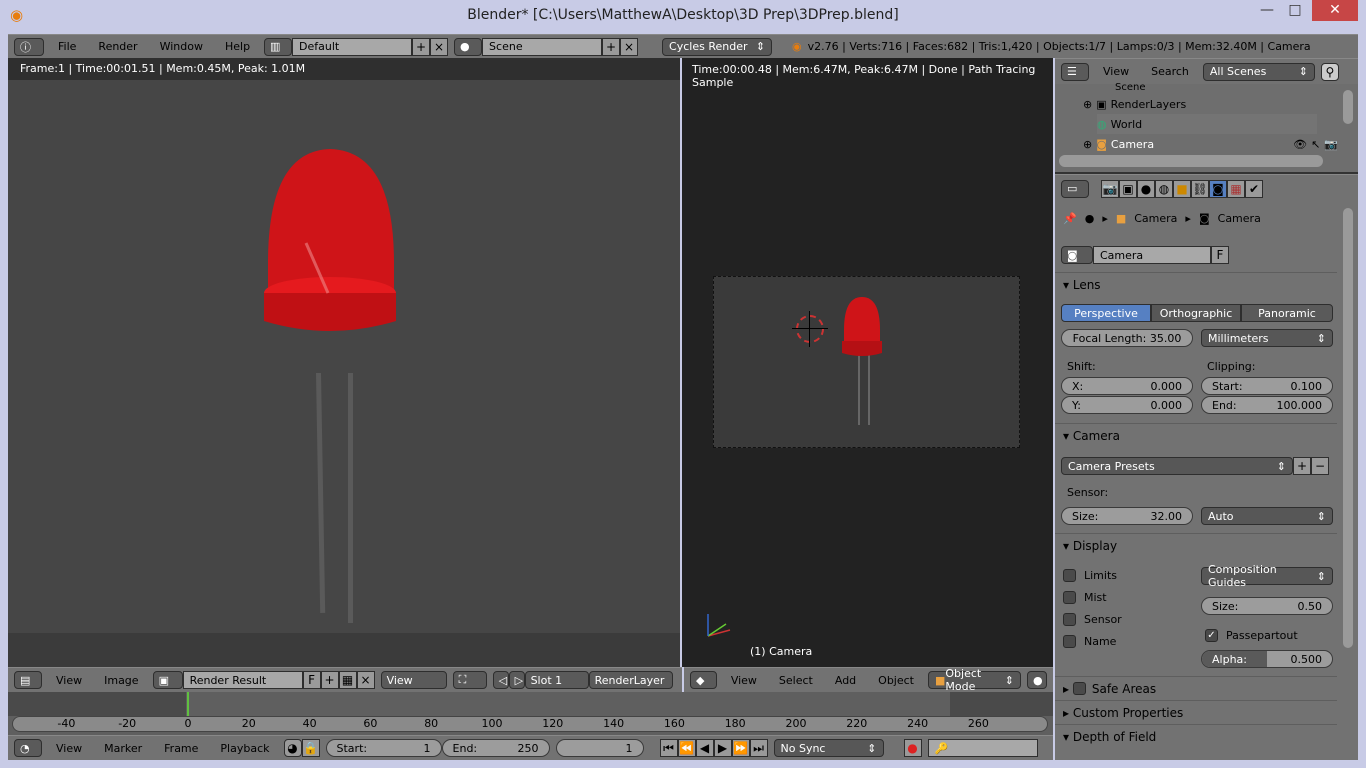 The height and width of the screenshot is (768, 1366). Describe the element at coordinates (1070, 218) in the screenshot. I see `pin-icon: 📌` at that location.